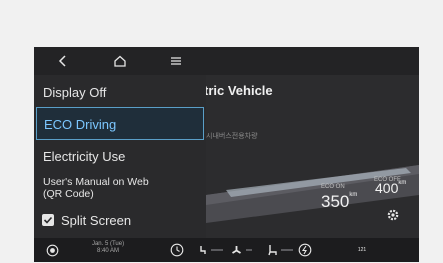 The height and width of the screenshot is (263, 443). What do you see at coordinates (238, 90) in the screenshot?
I see `screen-title: tric Vehicle` at bounding box center [238, 90].